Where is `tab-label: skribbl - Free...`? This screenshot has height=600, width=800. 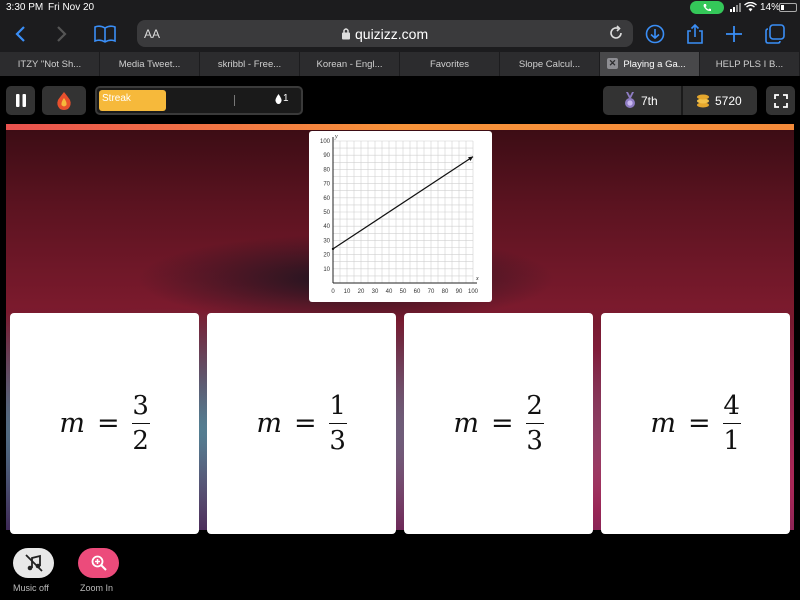 tab-label: skribbl - Free... is located at coordinates (249, 64).